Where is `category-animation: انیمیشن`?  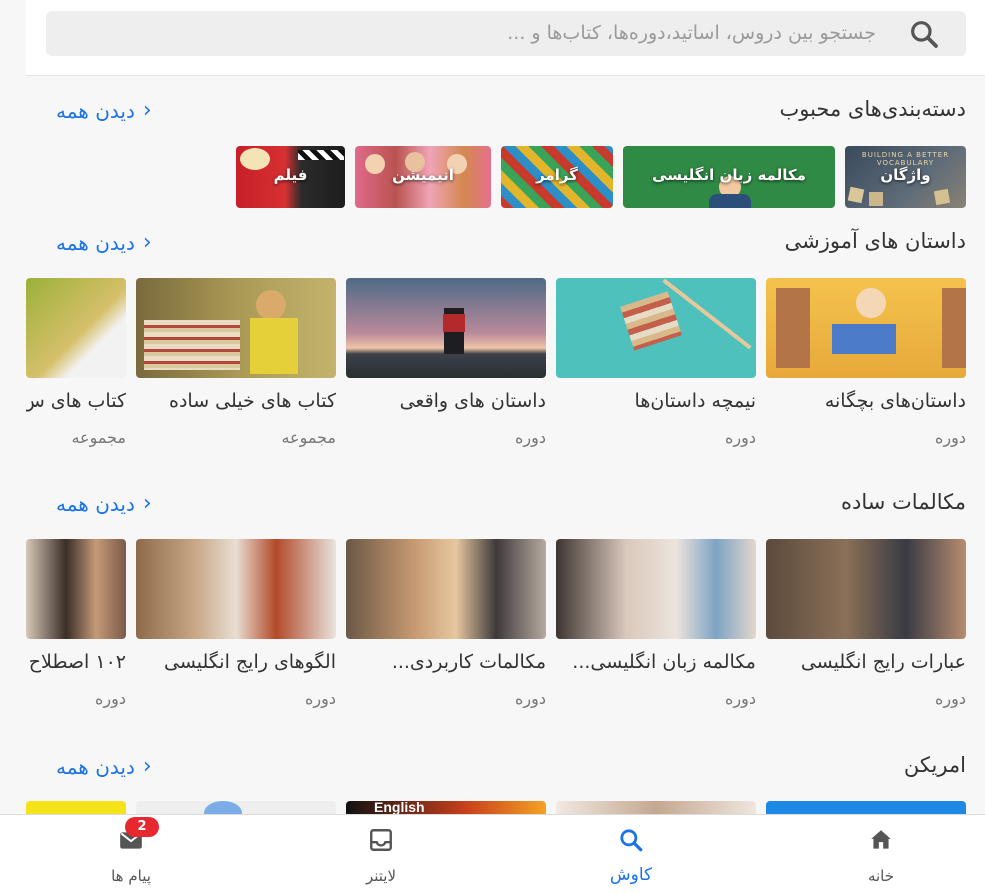
category-animation: انیمیشن is located at coordinates (423, 177).